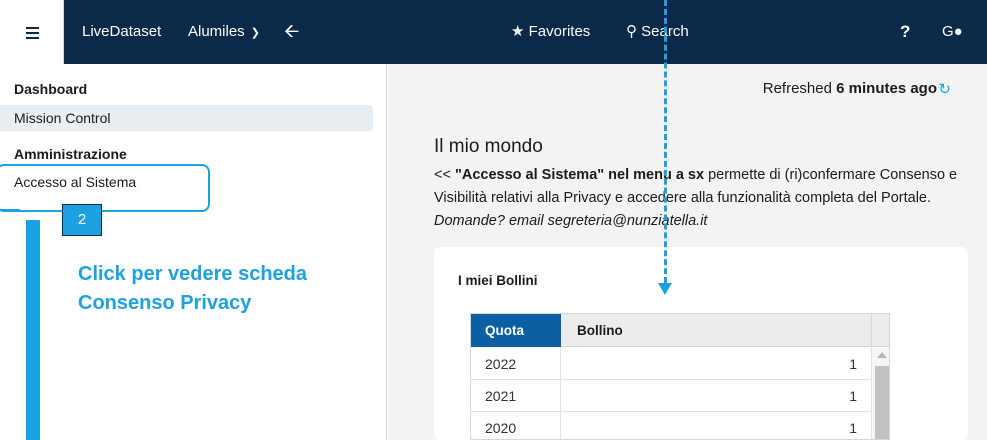 This screenshot has height=440, width=987. Describe the element at coordinates (665, 289) in the screenshot. I see `annotation-arrow-down-icon` at that location.